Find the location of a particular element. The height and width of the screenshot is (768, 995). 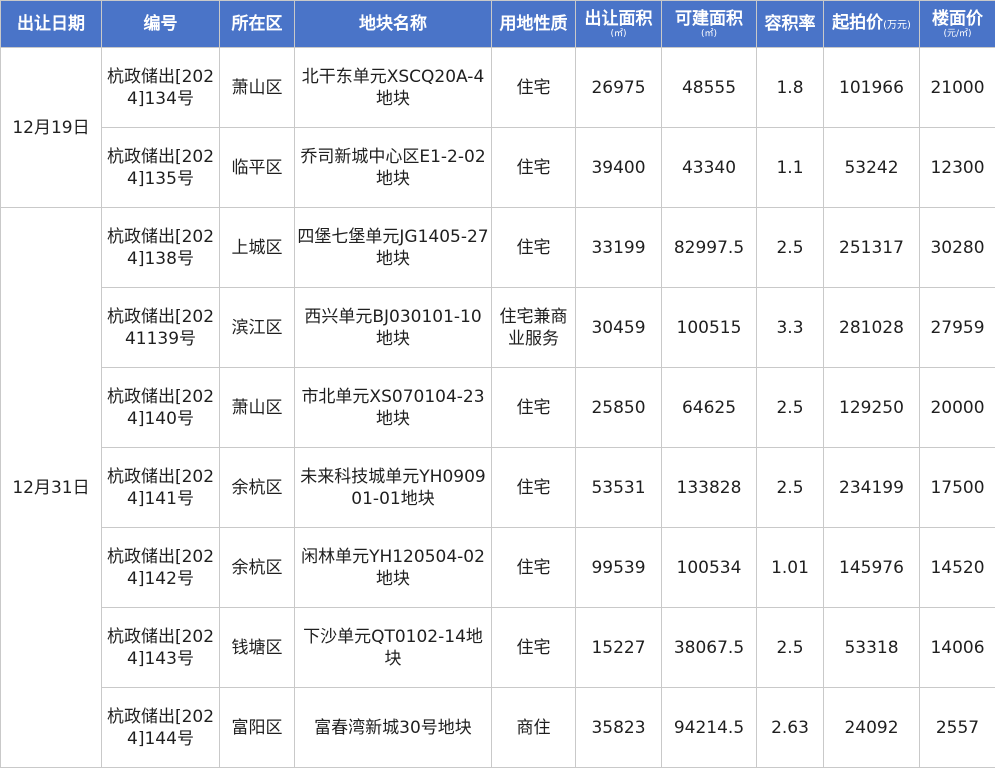

floor-price-cell: 14006 is located at coordinates (957, 647).